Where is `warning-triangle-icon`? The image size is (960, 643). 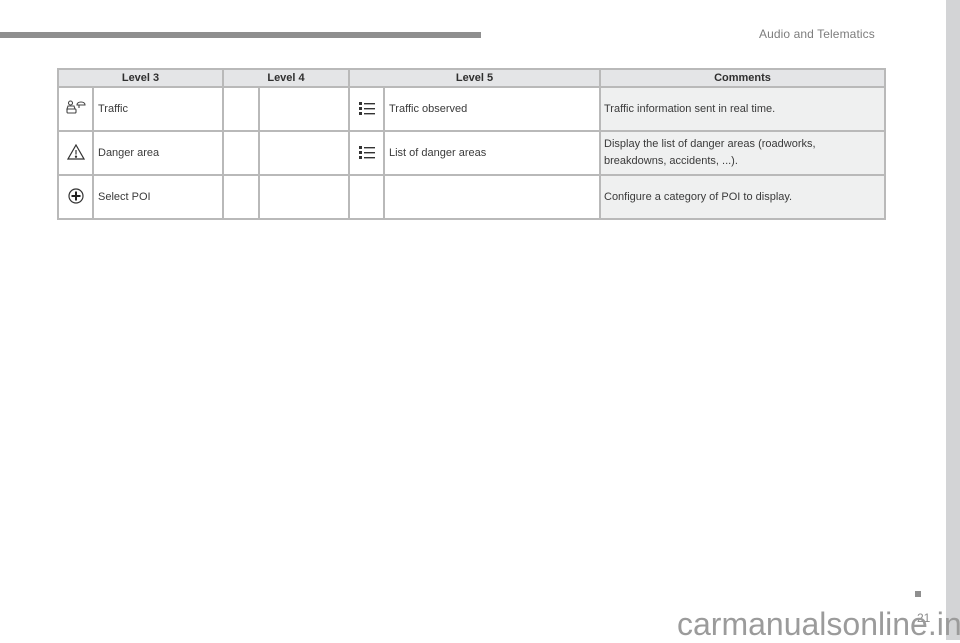
warning-triangle-icon is located at coordinates (75, 153).